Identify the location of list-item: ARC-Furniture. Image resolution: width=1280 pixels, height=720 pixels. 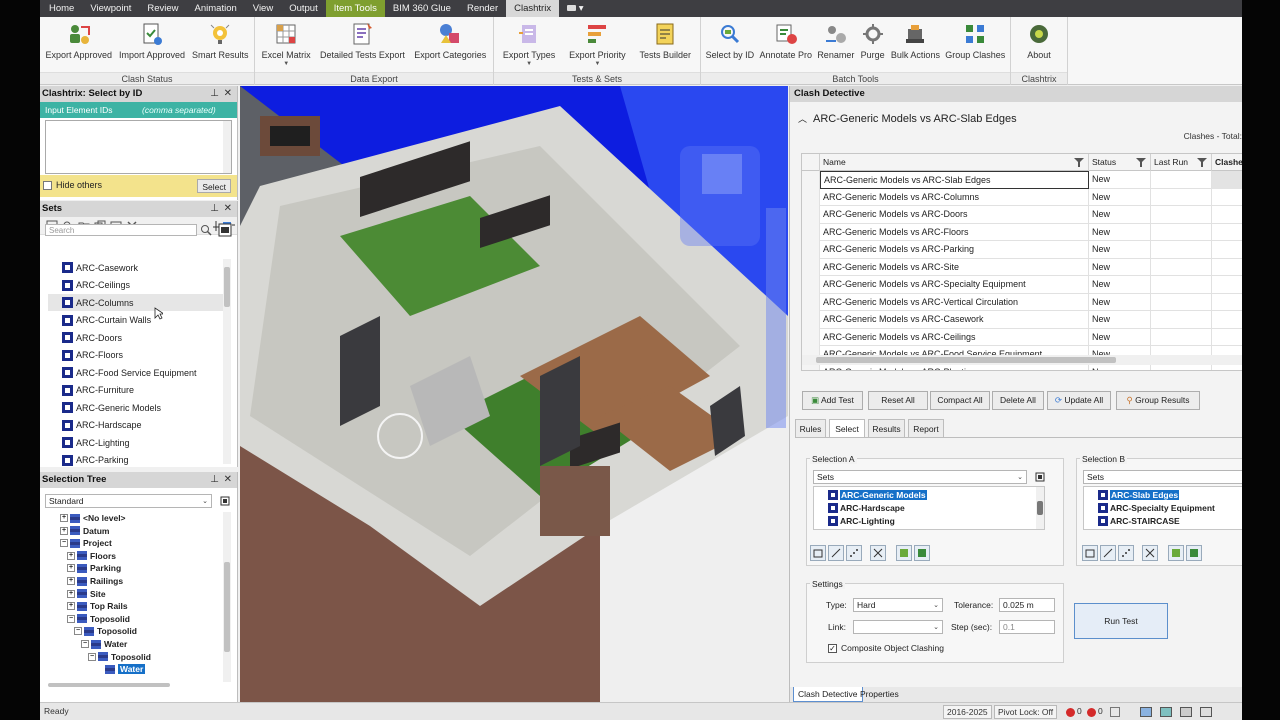
(135, 390).